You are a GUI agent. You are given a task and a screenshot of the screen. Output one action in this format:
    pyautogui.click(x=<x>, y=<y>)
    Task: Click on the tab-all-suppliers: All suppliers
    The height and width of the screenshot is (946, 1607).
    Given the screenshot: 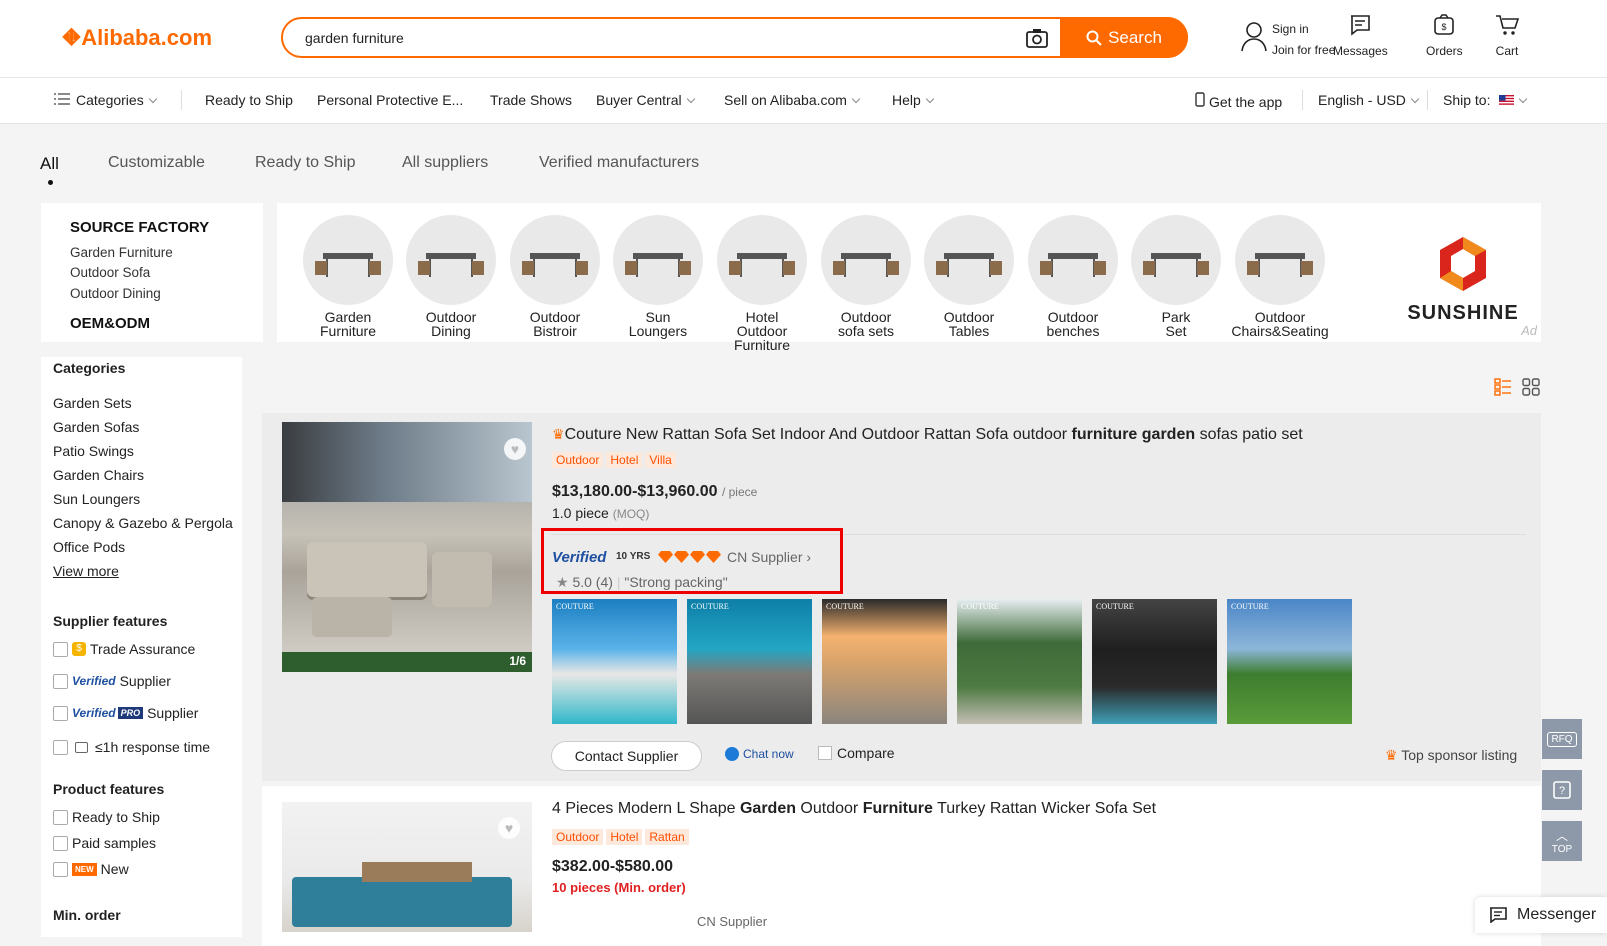 What is the action you would take?
    pyautogui.click(x=445, y=163)
    